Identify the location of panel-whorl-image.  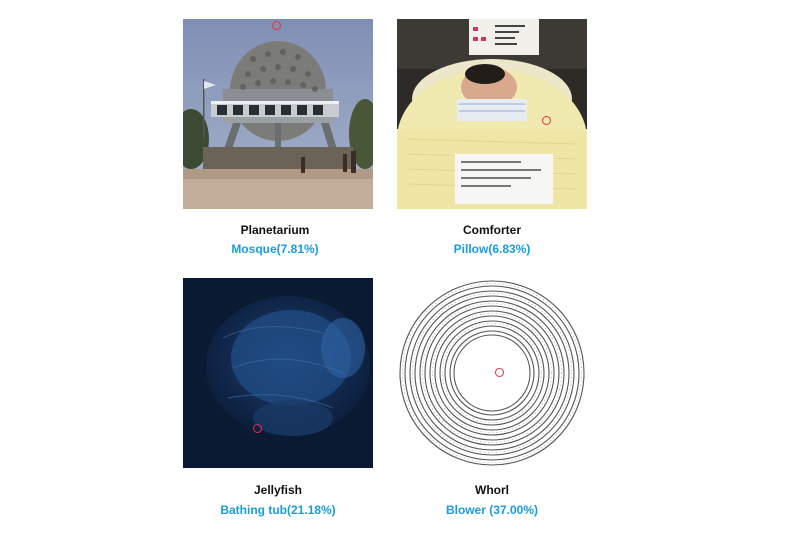
(492, 373).